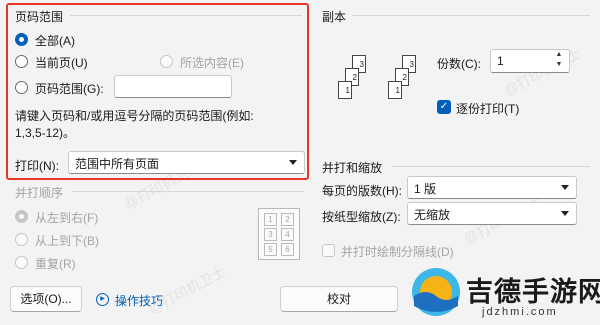  What do you see at coordinates (361, 217) in the screenshot?
I see `scale-to-paper-label: 按纸型缩放(Z):` at bounding box center [361, 217].